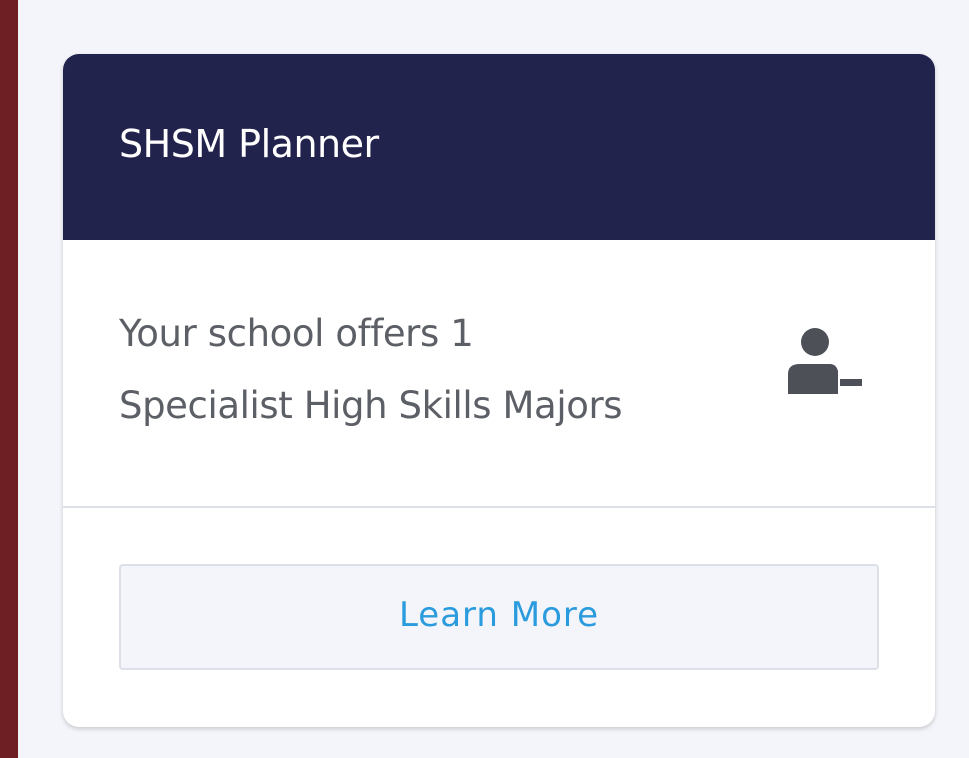 The width and height of the screenshot is (969, 758). What do you see at coordinates (825, 361) in the screenshot?
I see `person-remove-icon` at bounding box center [825, 361].